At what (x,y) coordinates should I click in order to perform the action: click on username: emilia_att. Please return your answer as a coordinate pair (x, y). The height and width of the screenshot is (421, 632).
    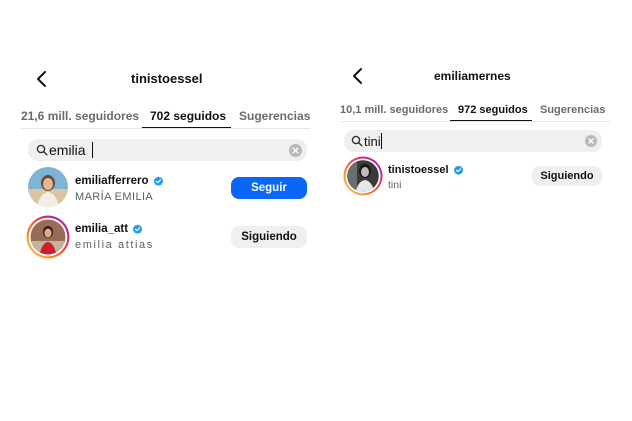
    Looking at the image, I should click on (109, 229).